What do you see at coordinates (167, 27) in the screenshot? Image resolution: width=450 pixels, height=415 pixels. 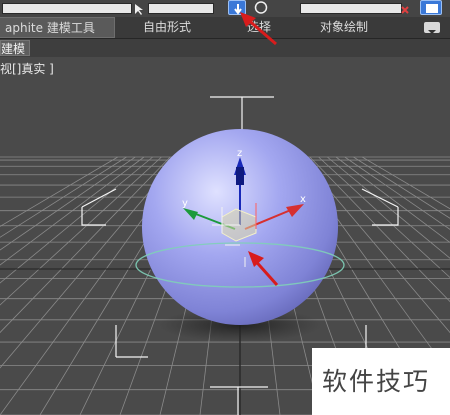 I see `tab-freeform: 自由形式` at bounding box center [167, 27].